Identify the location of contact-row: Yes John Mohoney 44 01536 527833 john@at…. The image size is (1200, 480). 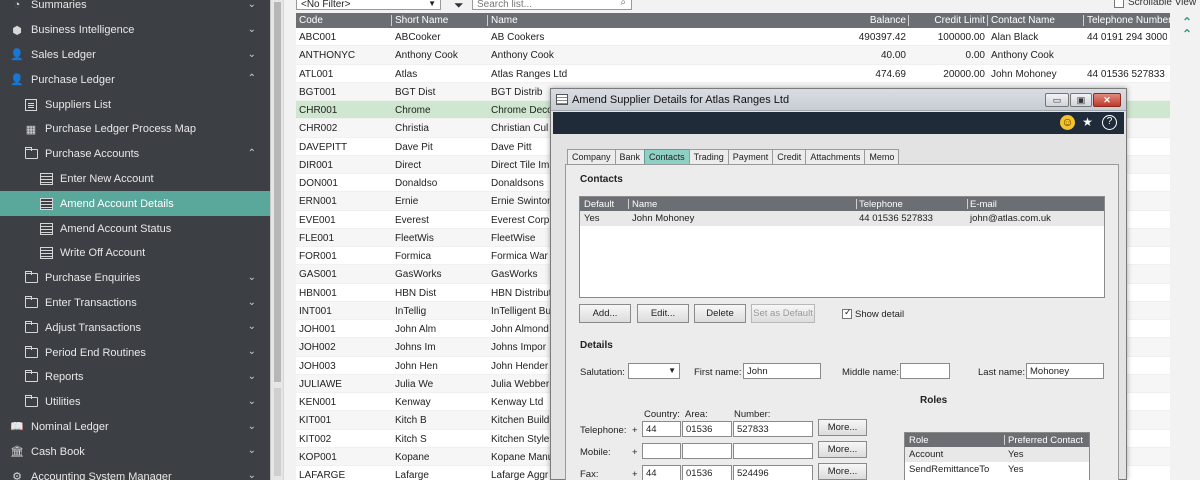
(842, 218).